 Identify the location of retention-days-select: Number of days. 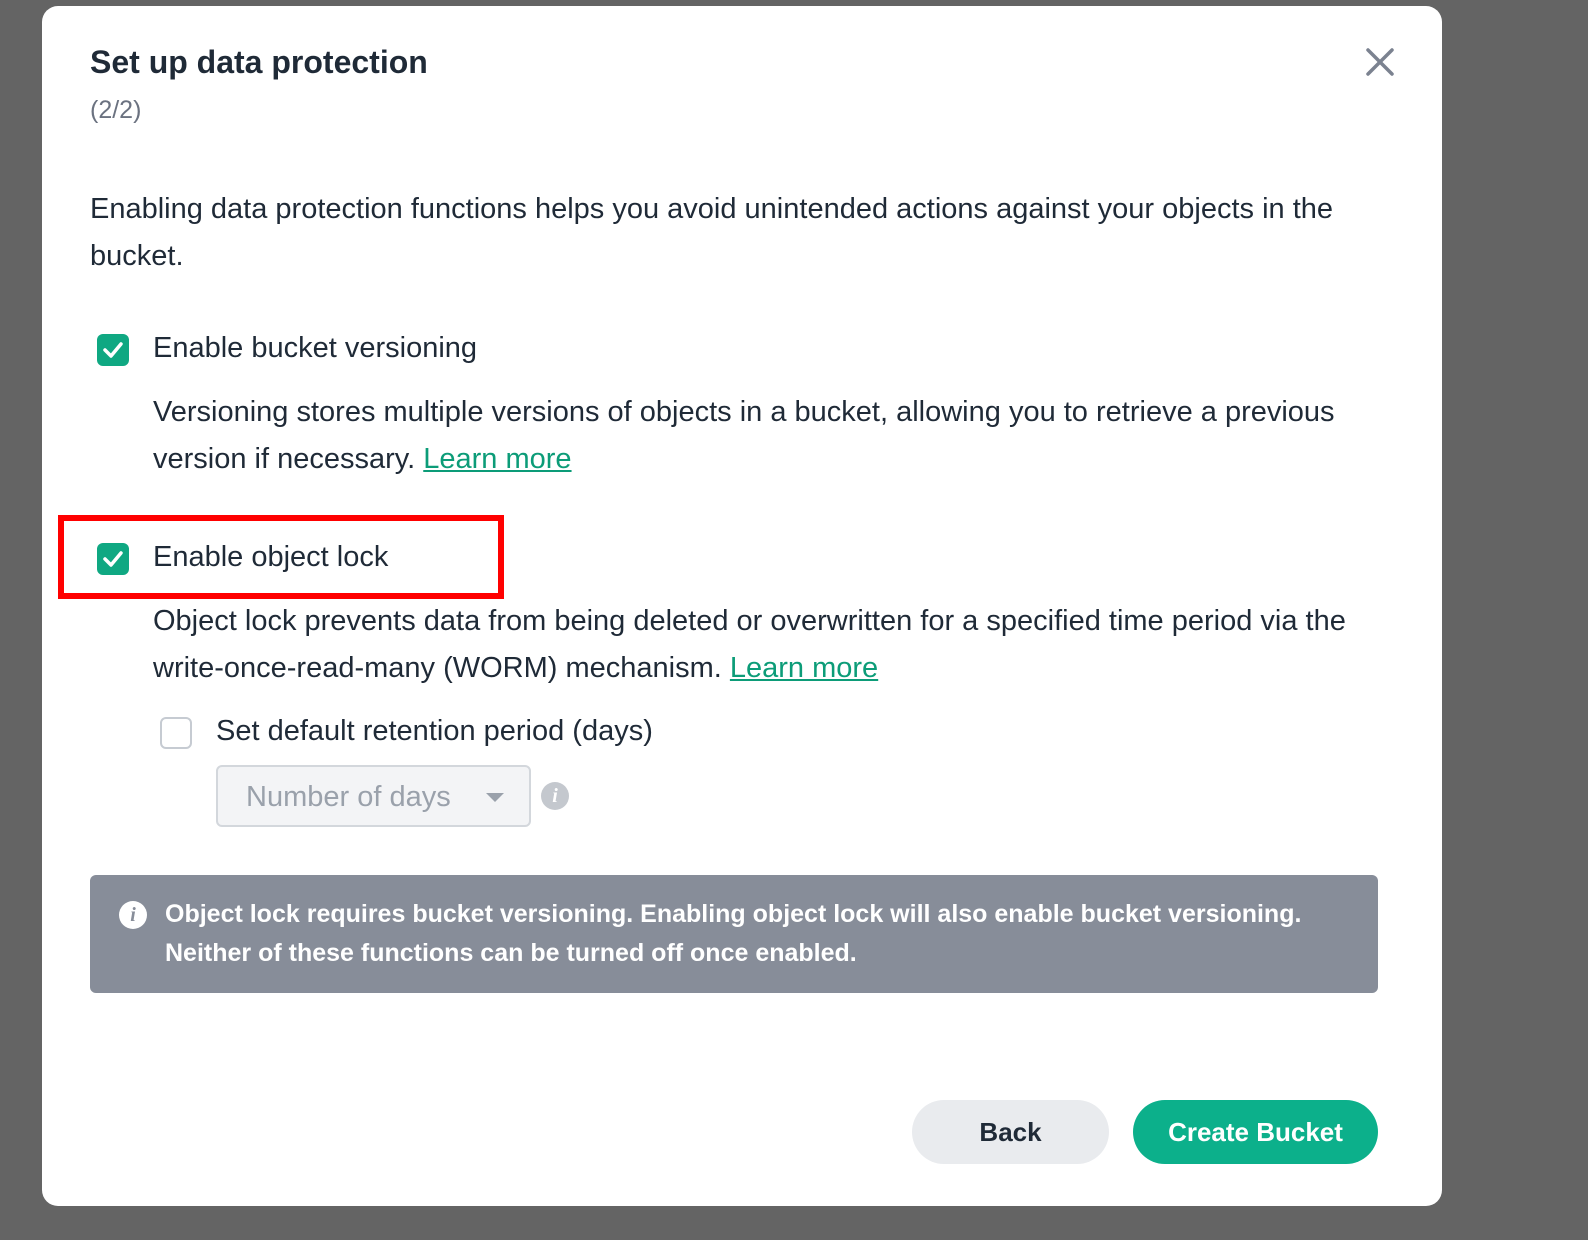
(373, 796).